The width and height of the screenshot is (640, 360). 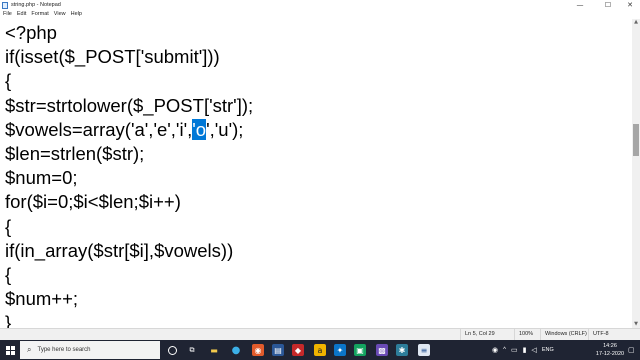 I want to click on code-line-end: ','u');, so click(x=225, y=129).